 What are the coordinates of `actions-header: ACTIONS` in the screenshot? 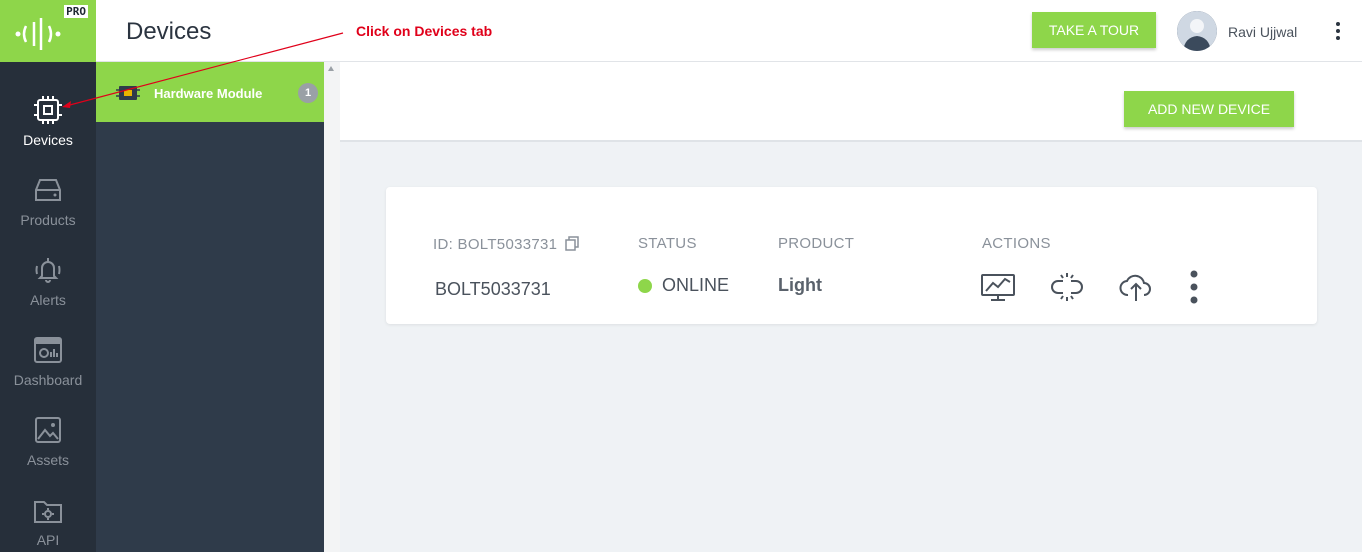 It's located at (1016, 243).